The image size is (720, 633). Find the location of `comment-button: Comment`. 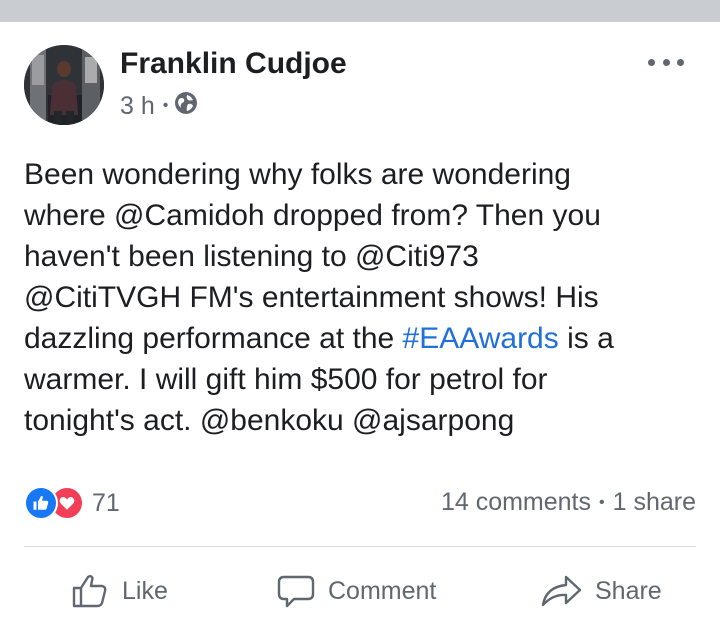

comment-button: Comment is located at coordinates (356, 591).